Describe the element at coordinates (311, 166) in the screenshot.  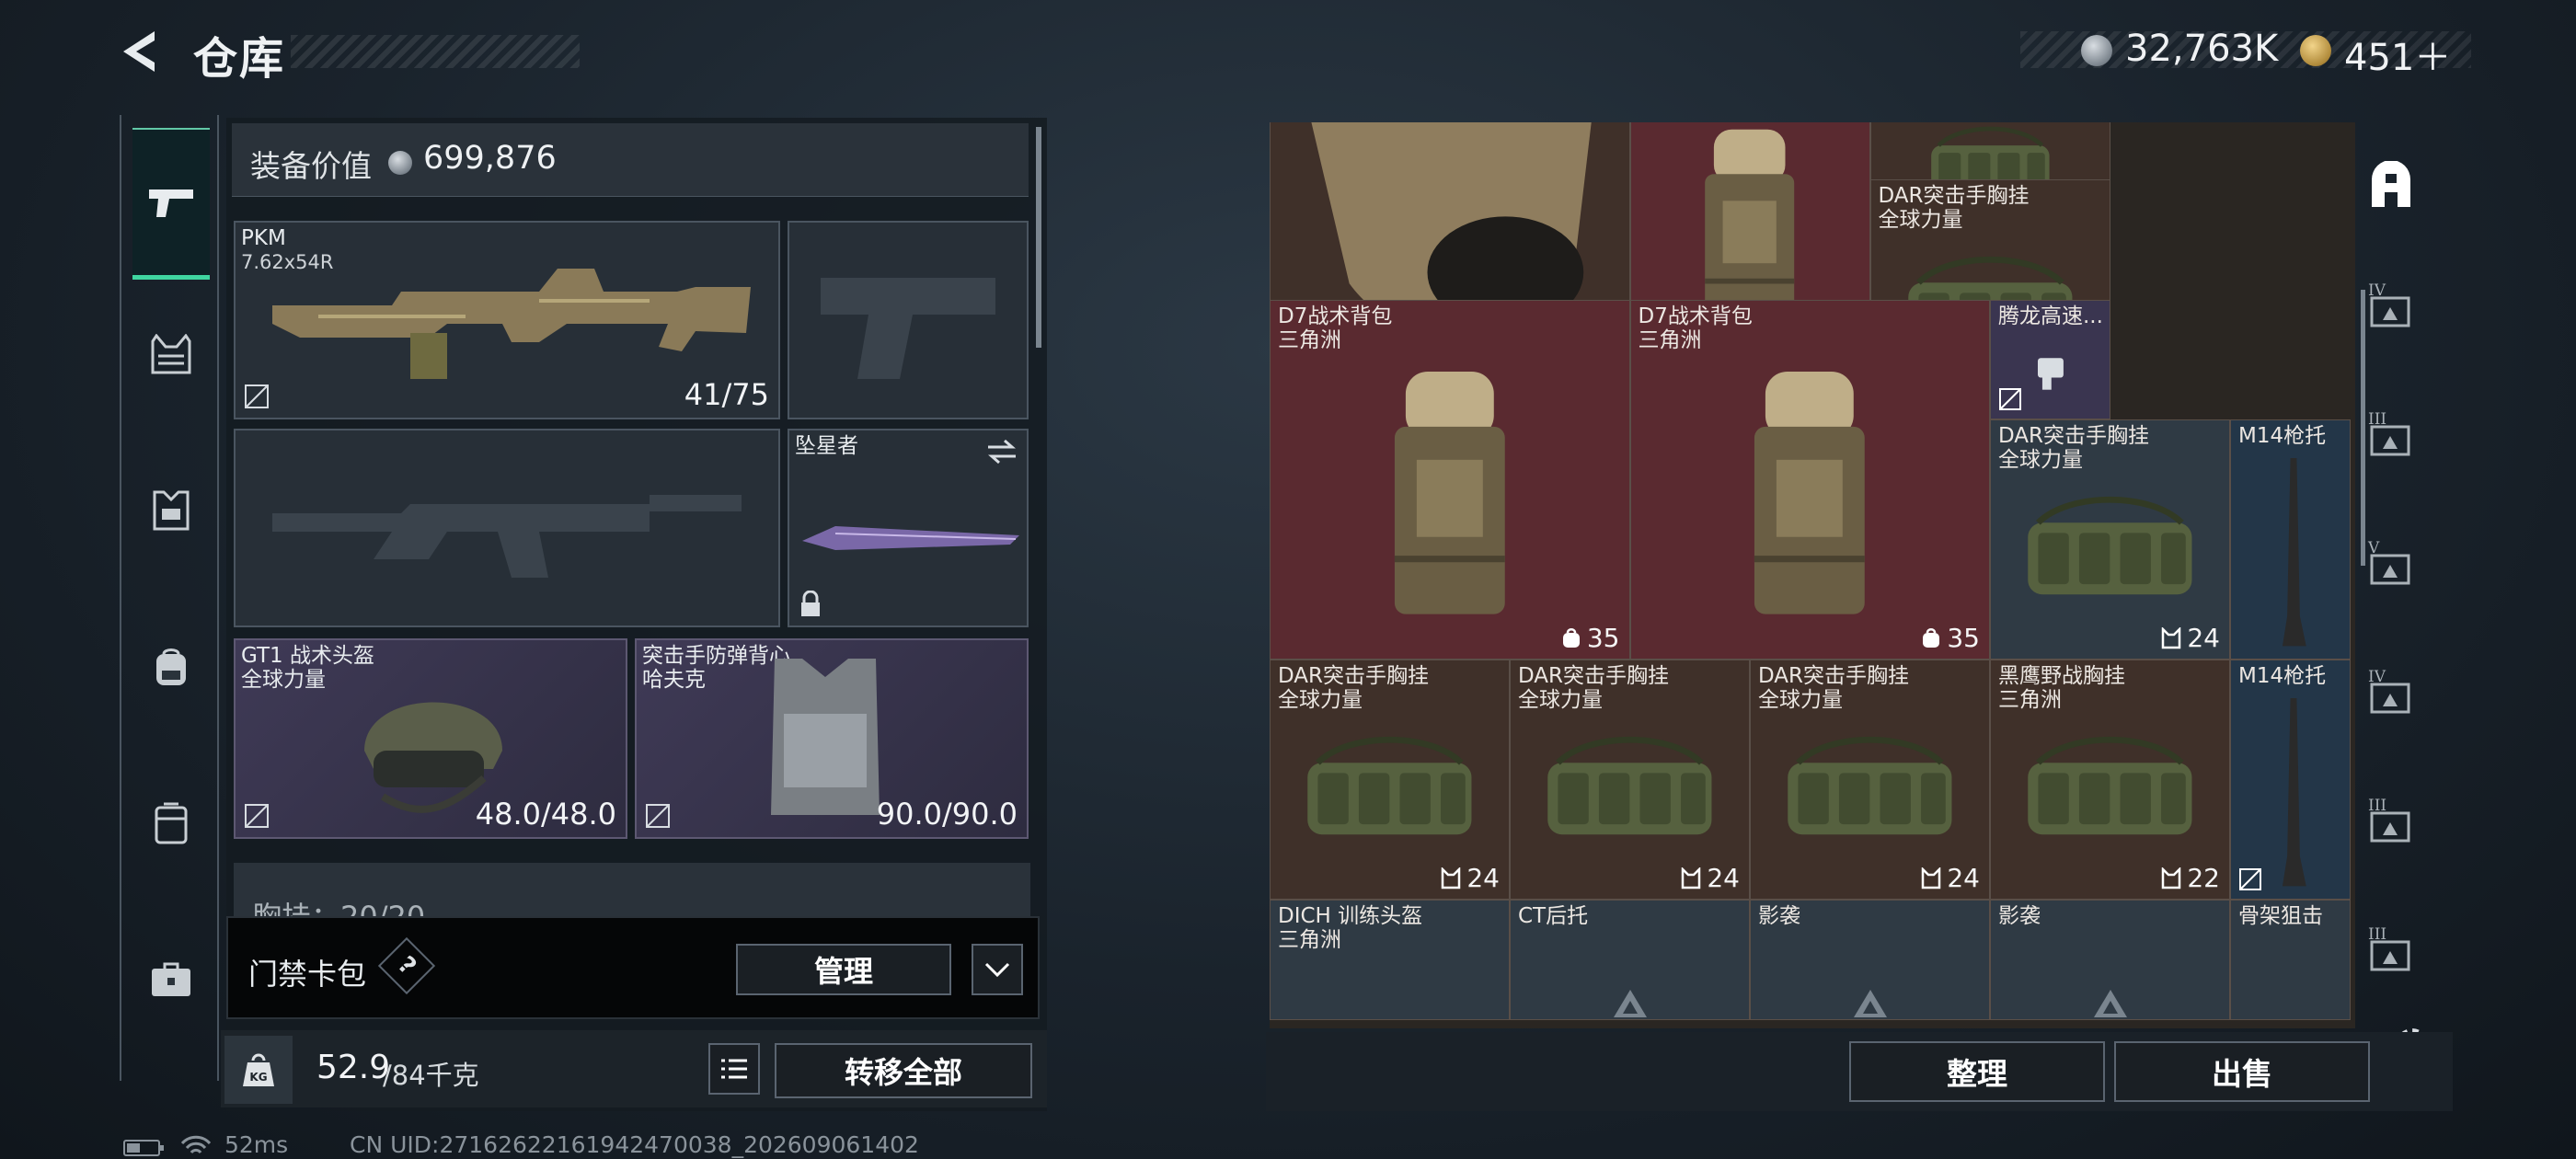
I see `equip-value-label: 装备价值` at that location.